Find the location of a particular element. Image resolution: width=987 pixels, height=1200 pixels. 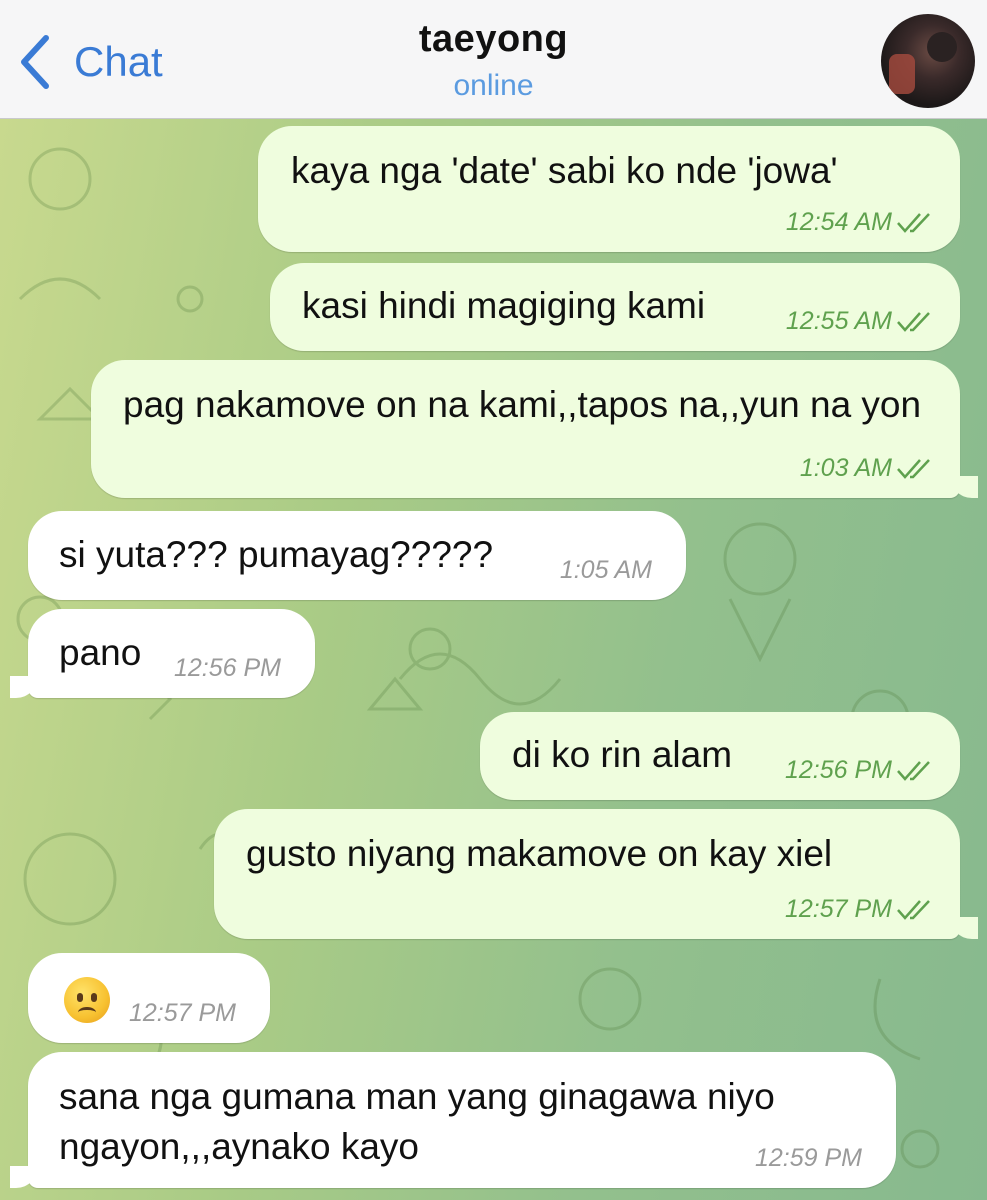

message-bubble-incoming: si yuta??? pumayag????? 1:05 AM is located at coordinates (357, 555).